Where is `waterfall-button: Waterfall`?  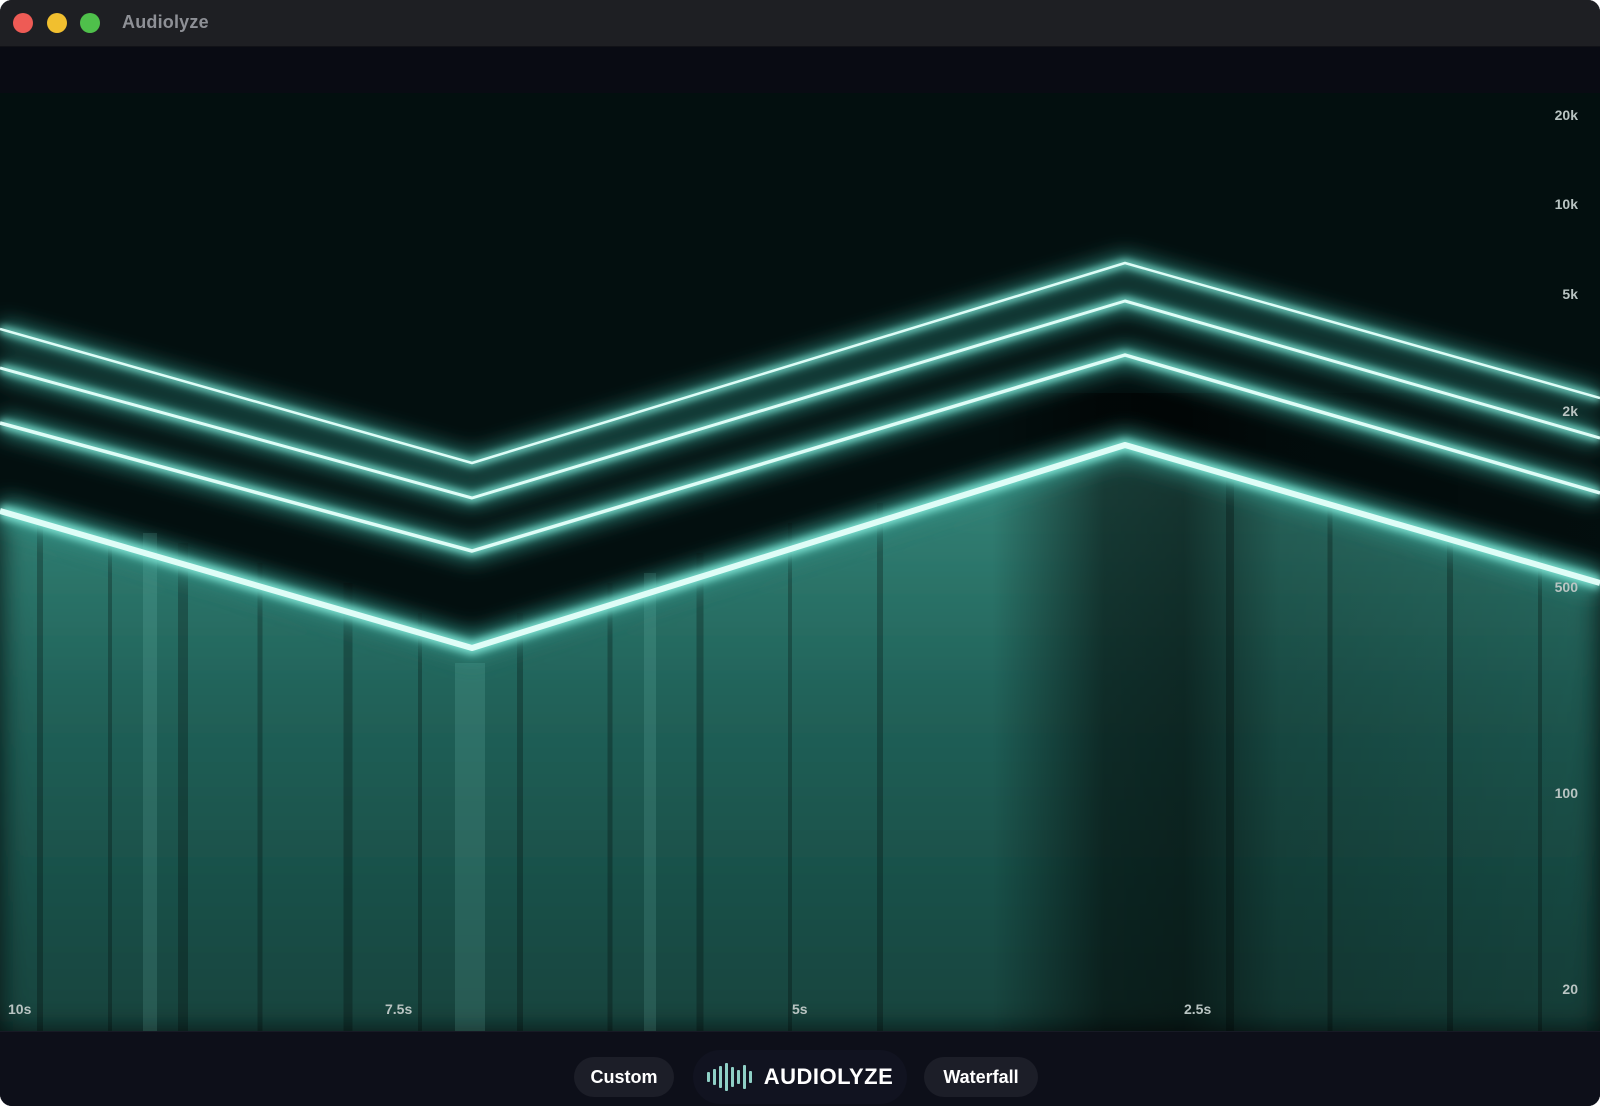
waterfall-button: Waterfall is located at coordinates (981, 1077).